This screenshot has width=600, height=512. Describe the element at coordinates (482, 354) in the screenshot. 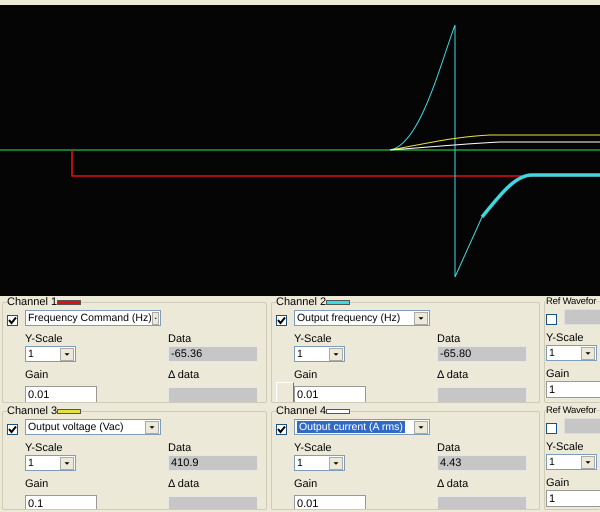

I see `data-field: -65.80` at that location.